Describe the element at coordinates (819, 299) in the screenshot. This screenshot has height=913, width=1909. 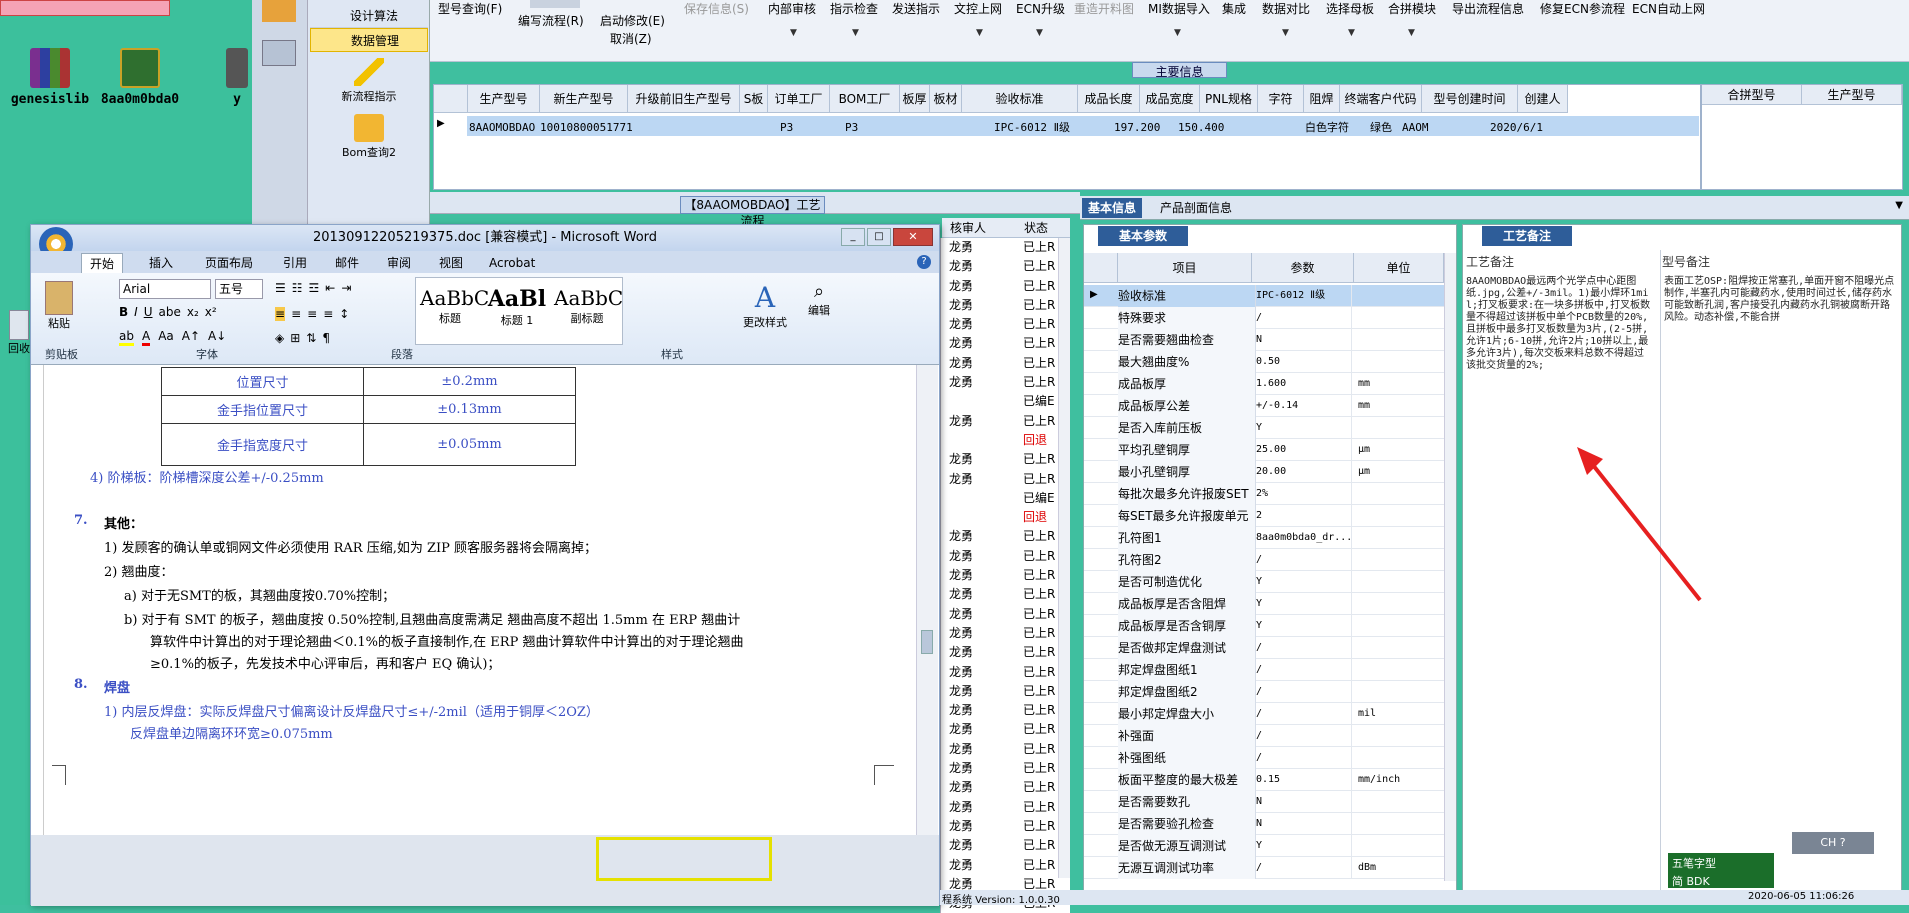
I see `edit-button: ⌕ 编辑` at that location.